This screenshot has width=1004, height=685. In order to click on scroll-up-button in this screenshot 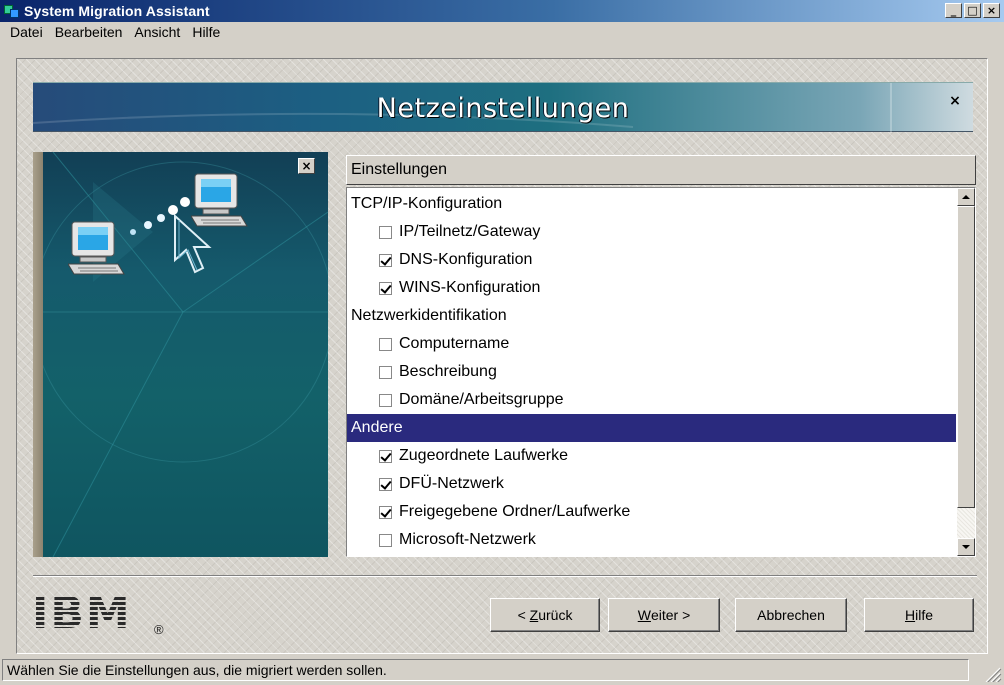, I will do `click(966, 197)`.